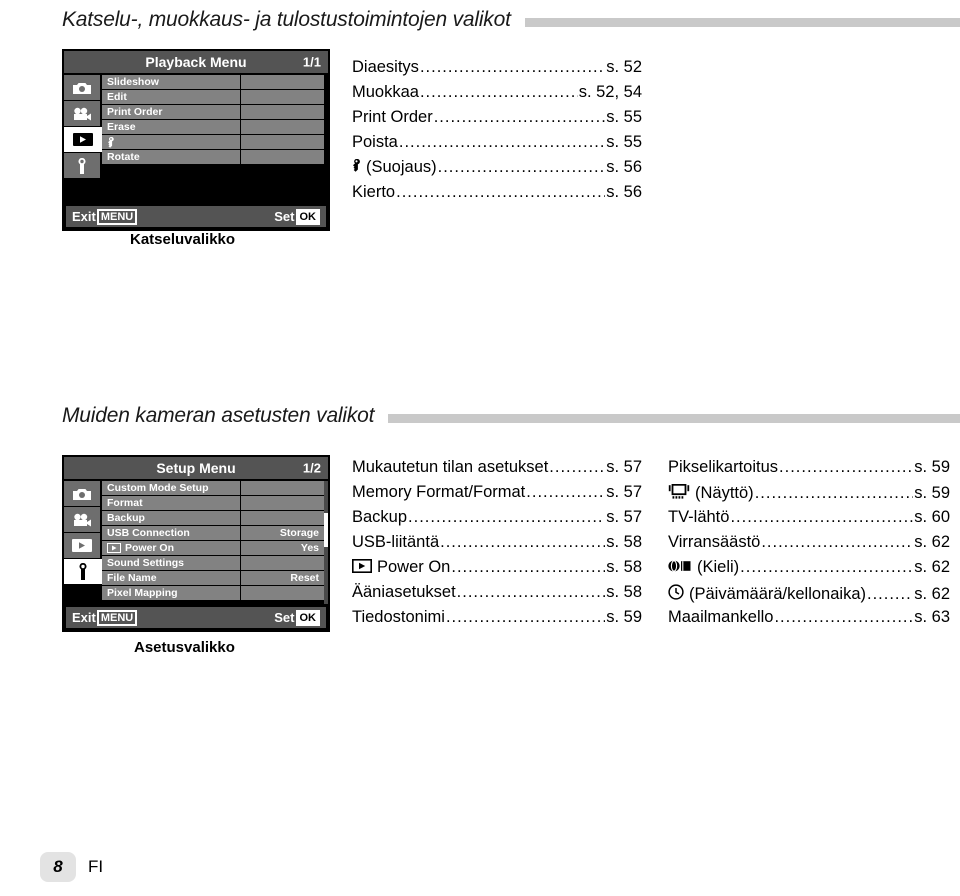 This screenshot has width=960, height=896. I want to click on menu-row-label: Edit, so click(117, 97).